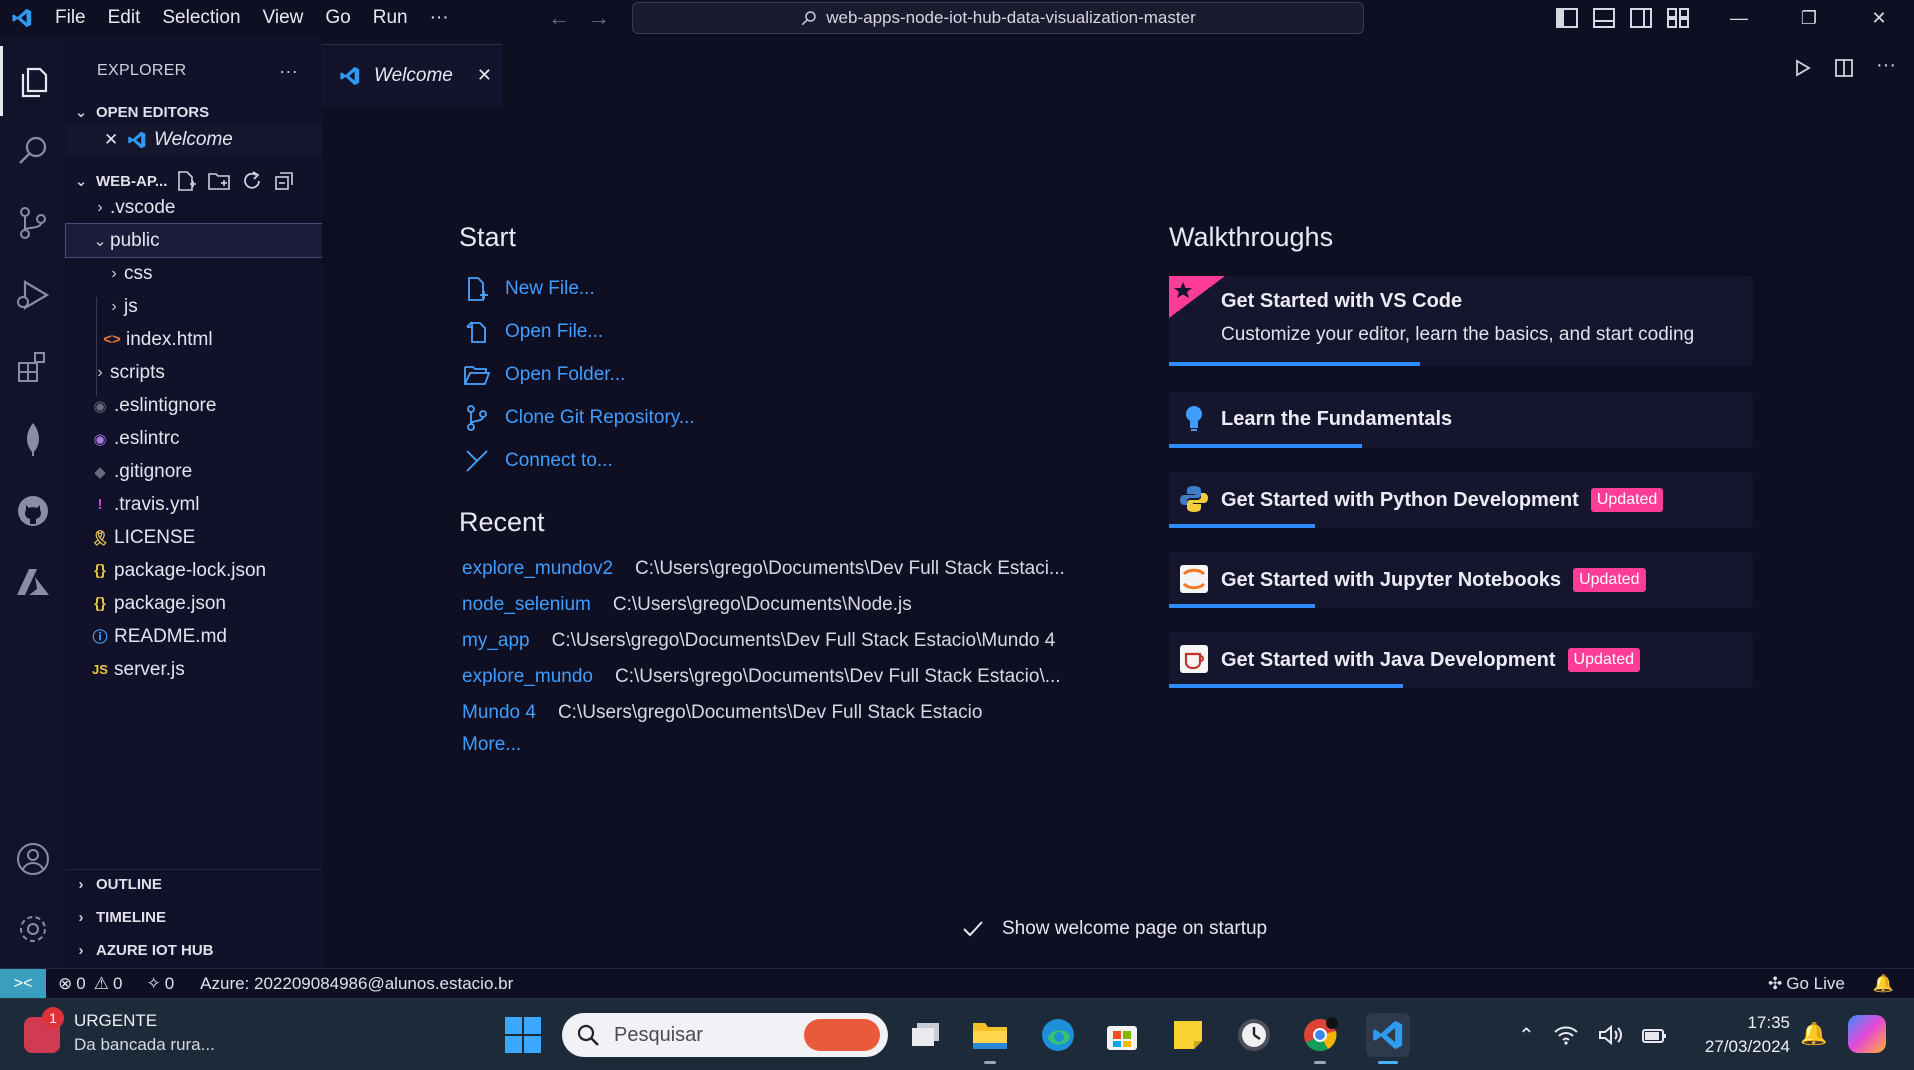 This screenshot has height=1070, width=1914. Describe the element at coordinates (33, 929) in the screenshot. I see `settings-gear-icon` at that location.